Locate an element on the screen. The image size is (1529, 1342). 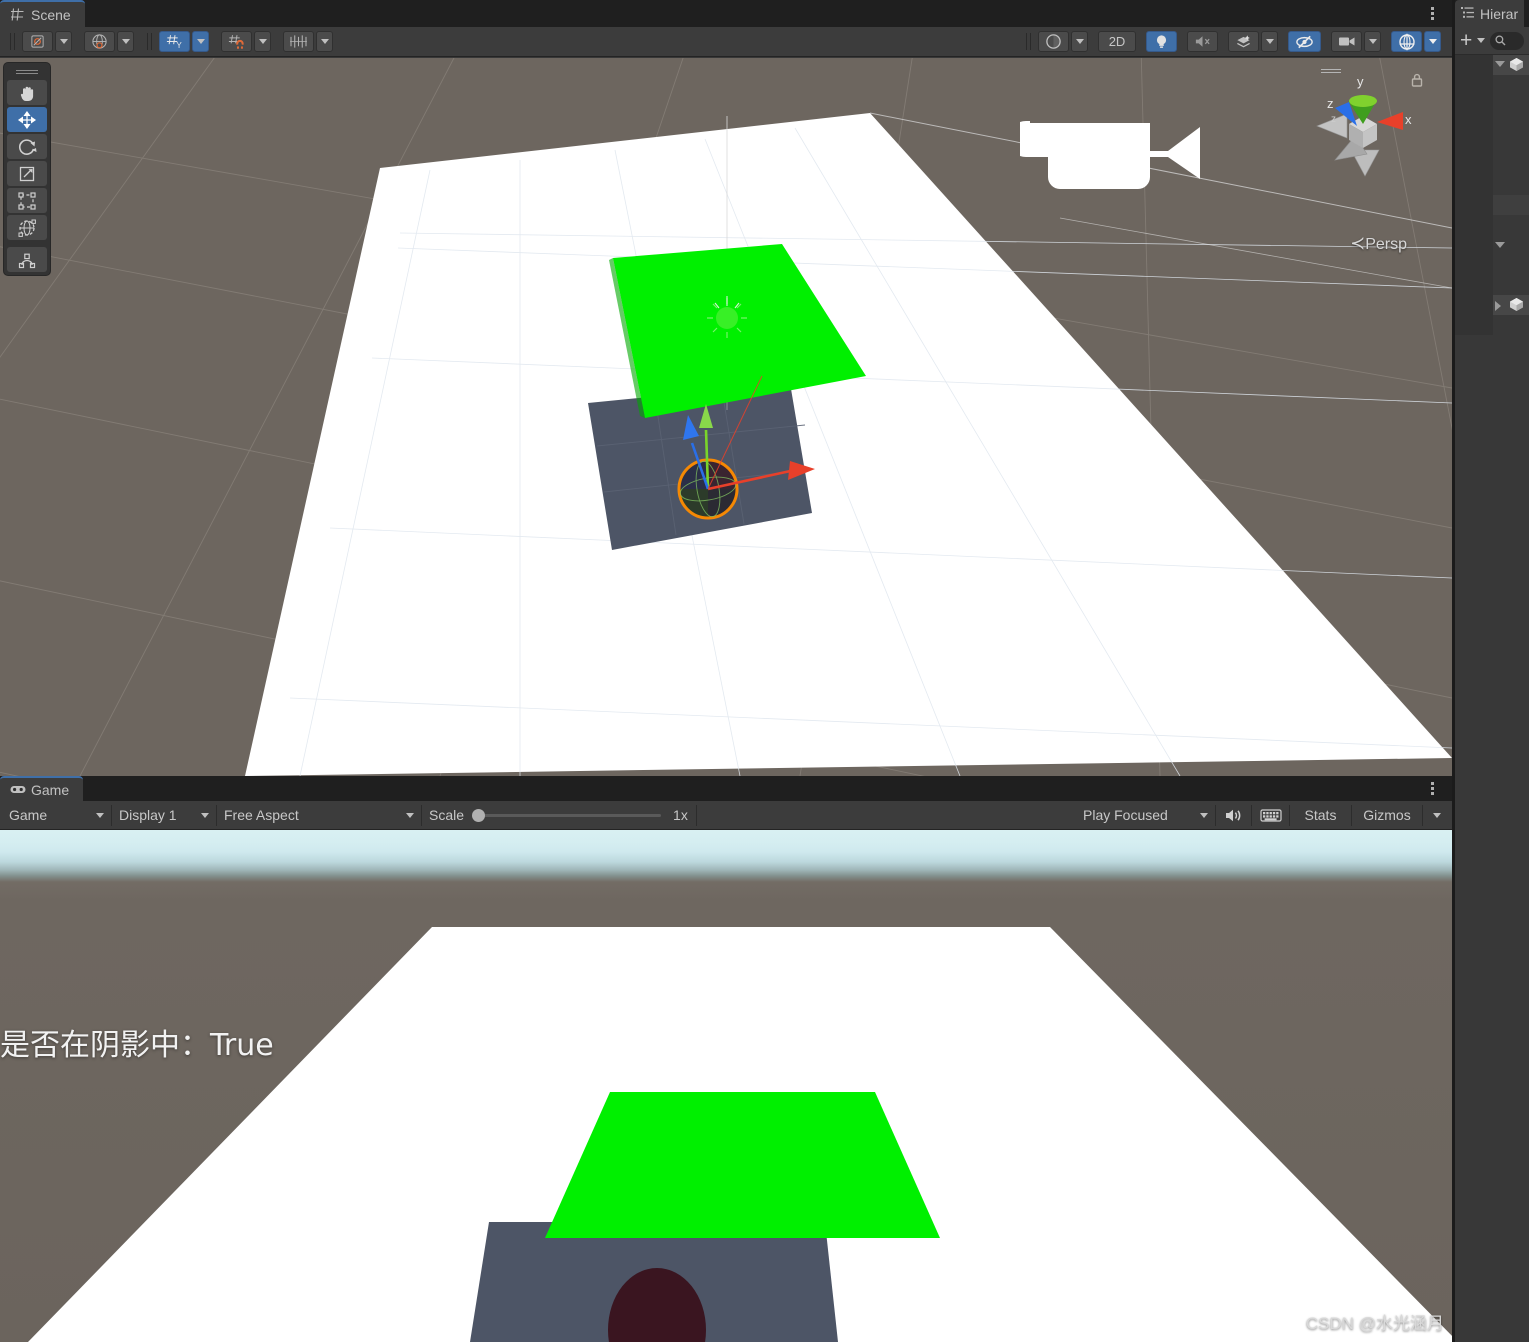
game-gizmos-button: Gizmos is located at coordinates (1387, 815).